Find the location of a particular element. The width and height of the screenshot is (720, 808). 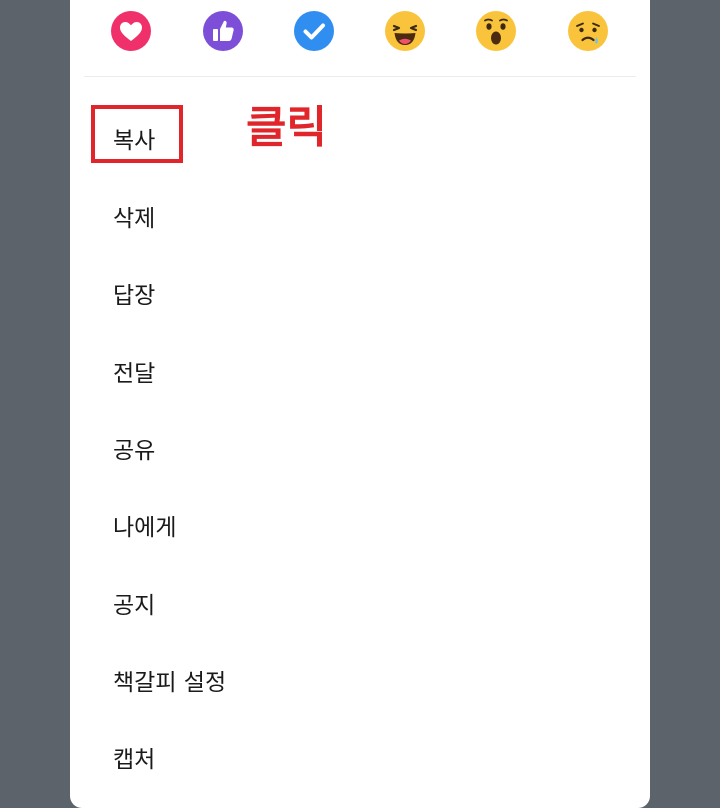

click-highlight-box is located at coordinates (137, 134).